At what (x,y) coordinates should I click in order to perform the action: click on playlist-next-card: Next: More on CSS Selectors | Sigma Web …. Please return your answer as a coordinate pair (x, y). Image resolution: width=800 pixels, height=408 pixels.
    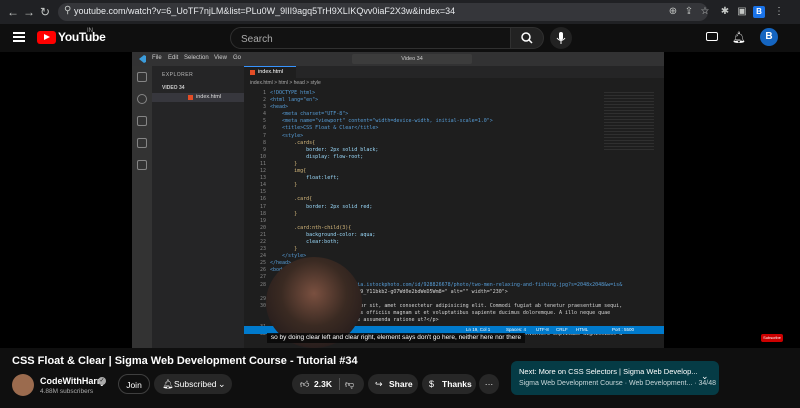
    Looking at the image, I should click on (615, 378).